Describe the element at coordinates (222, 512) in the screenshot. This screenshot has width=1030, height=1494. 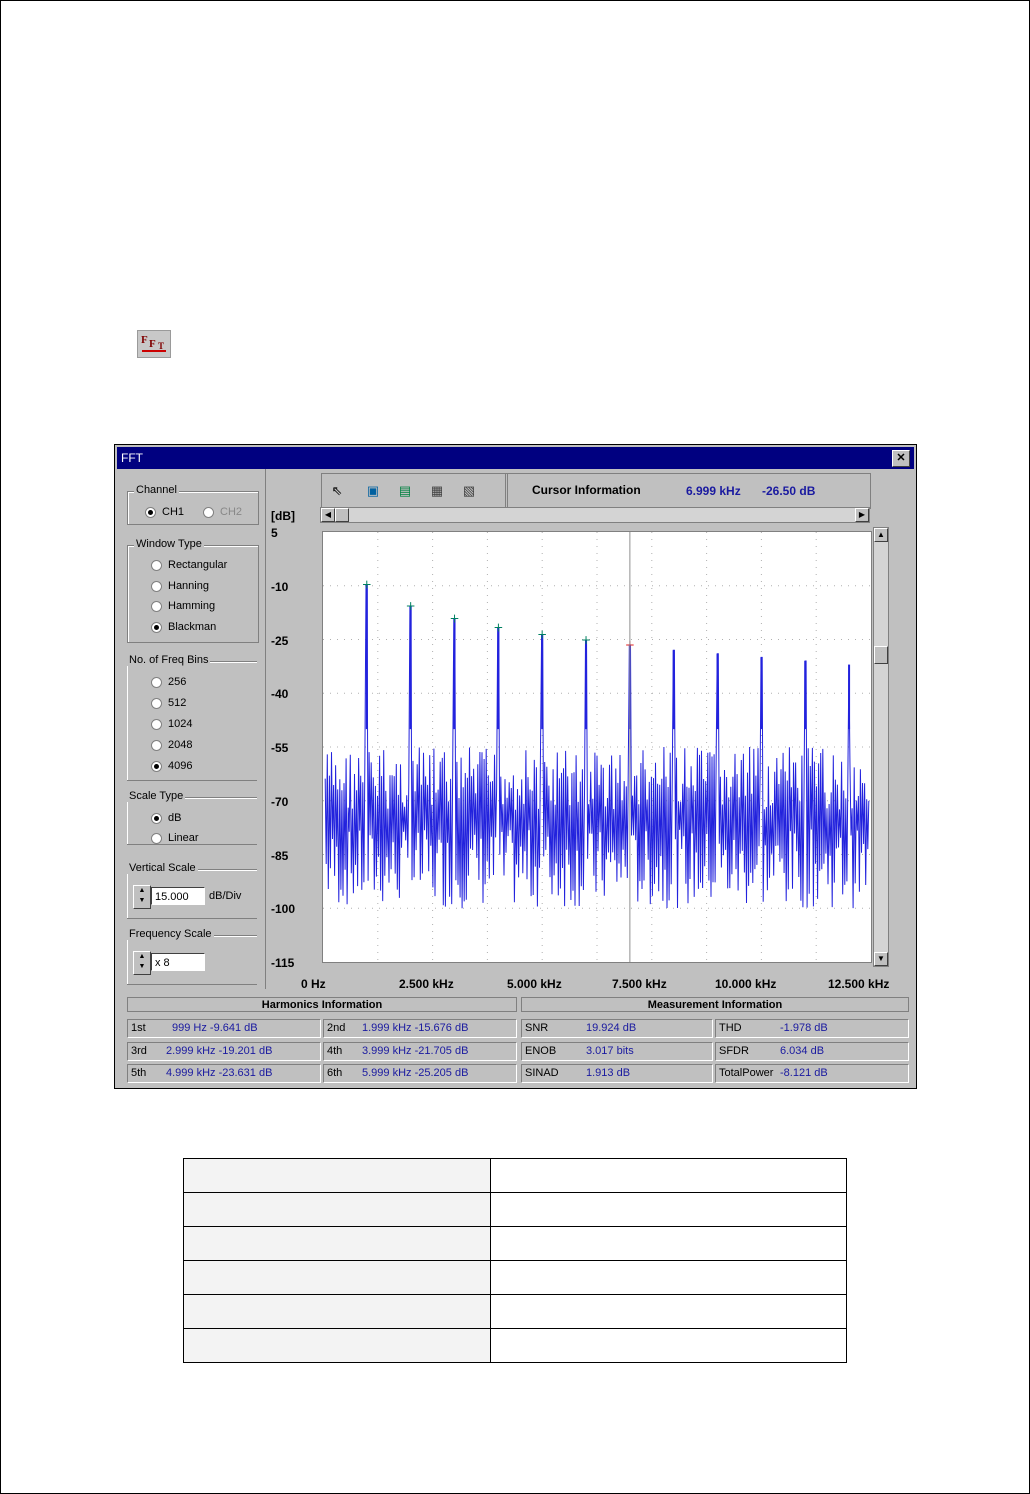
I see `radio-ch2: CH2` at that location.